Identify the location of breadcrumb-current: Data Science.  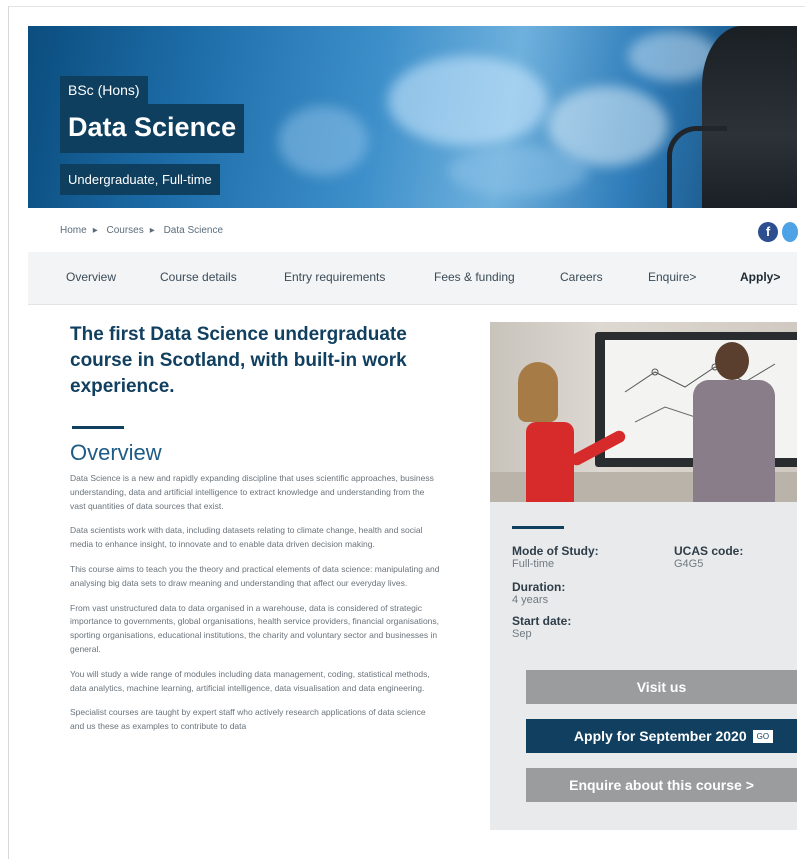
(193, 230).